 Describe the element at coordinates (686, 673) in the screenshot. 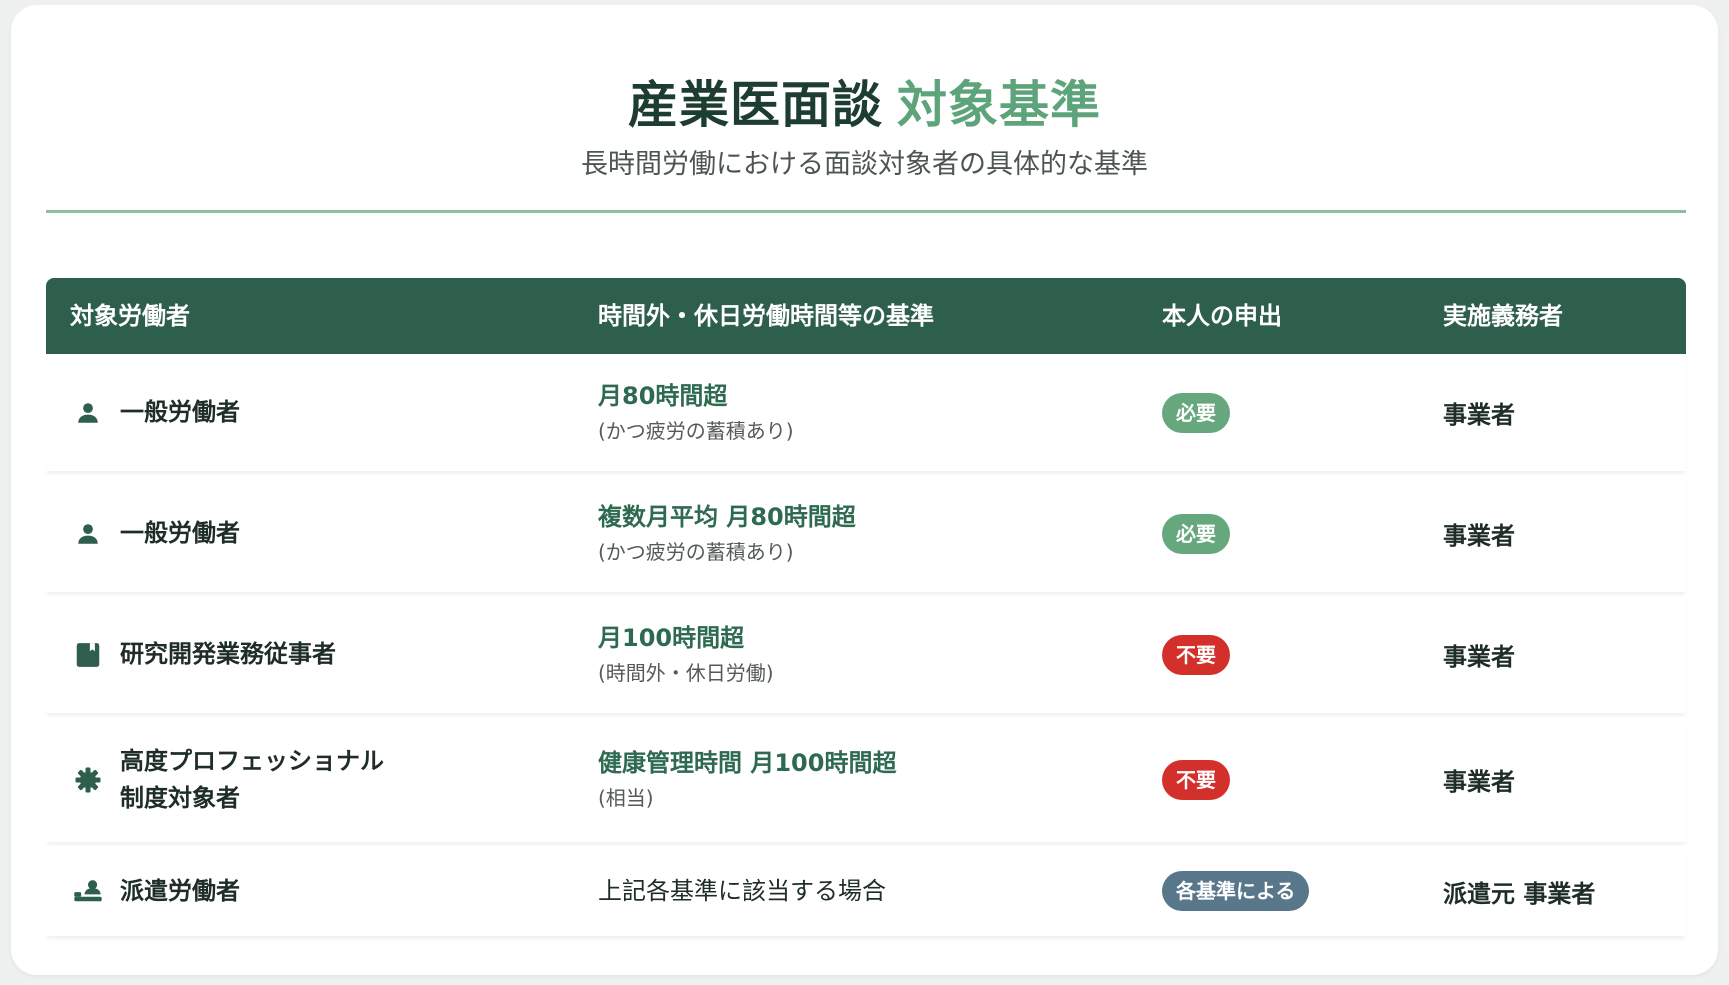

I see `criterion-note: (時間外・休日労働)` at that location.